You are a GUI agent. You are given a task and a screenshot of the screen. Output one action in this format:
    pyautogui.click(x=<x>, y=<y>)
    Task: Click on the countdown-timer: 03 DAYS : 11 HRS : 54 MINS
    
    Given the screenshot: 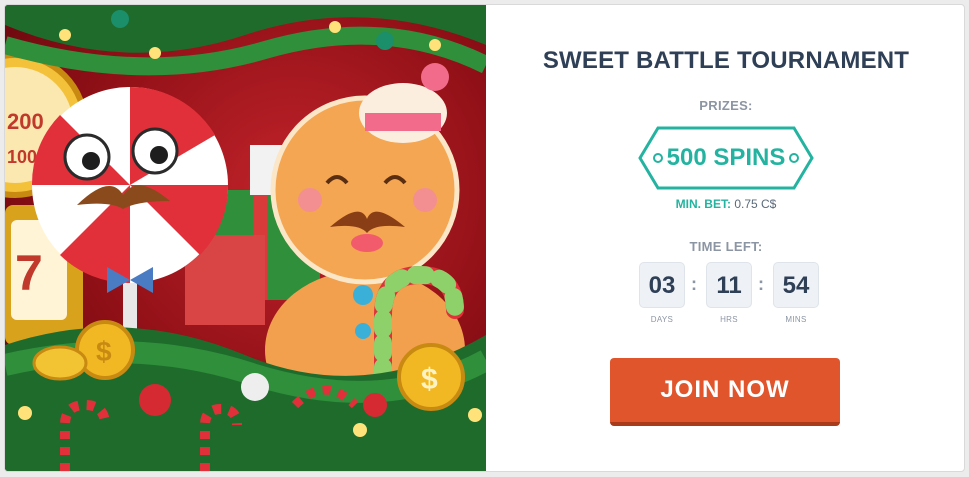 What is the action you would take?
    pyautogui.click(x=728, y=297)
    